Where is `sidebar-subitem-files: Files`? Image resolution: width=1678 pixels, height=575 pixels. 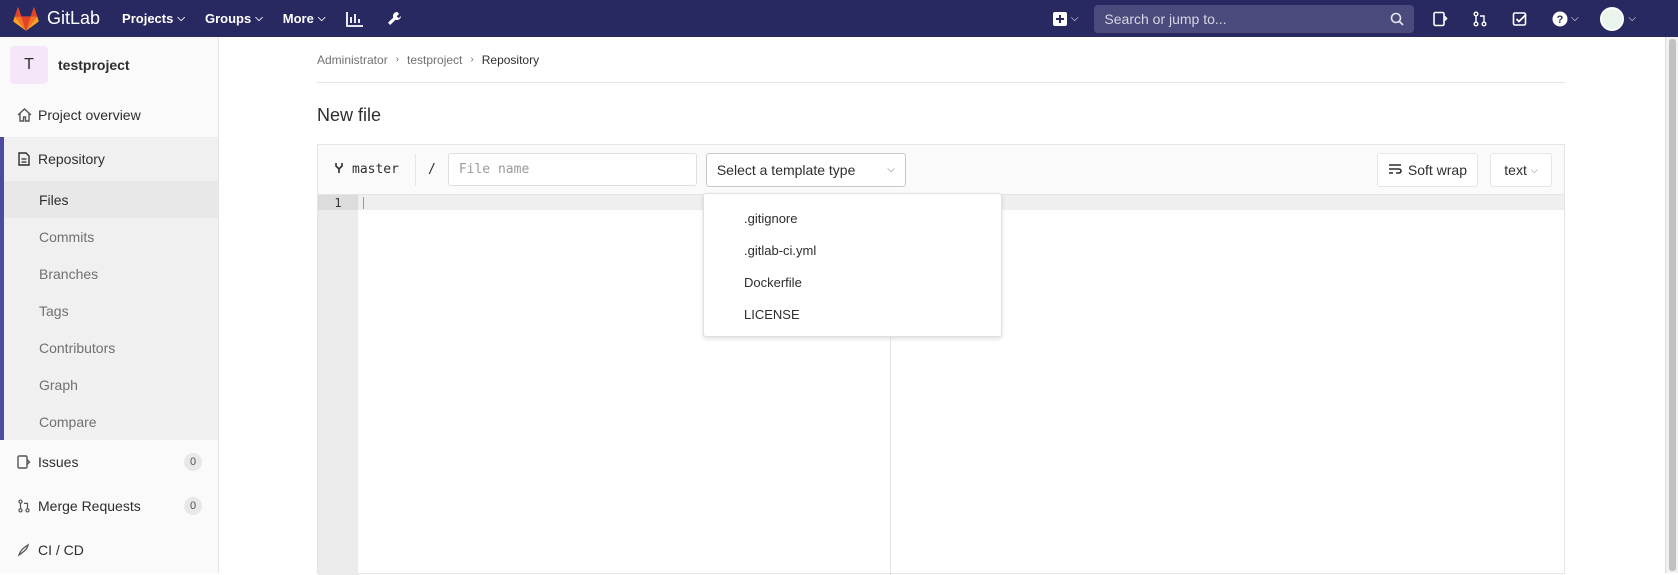
sidebar-subitem-files: Files is located at coordinates (111, 199).